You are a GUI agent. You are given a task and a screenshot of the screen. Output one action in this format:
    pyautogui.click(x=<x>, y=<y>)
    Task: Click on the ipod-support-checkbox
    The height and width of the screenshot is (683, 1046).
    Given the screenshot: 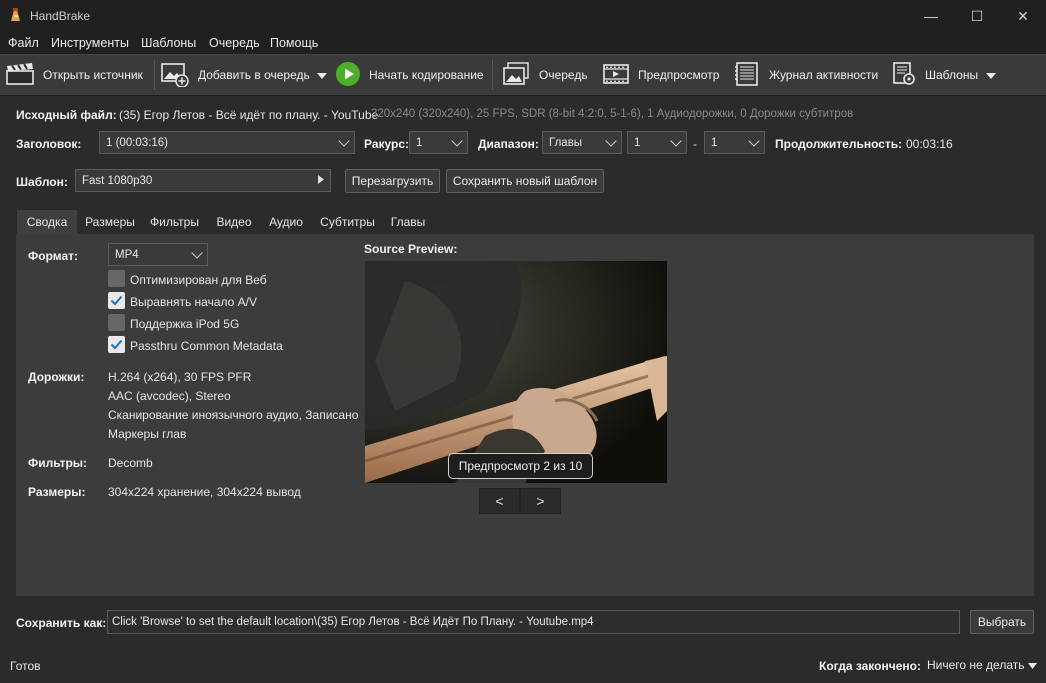 What is the action you would take?
    pyautogui.click(x=116, y=322)
    